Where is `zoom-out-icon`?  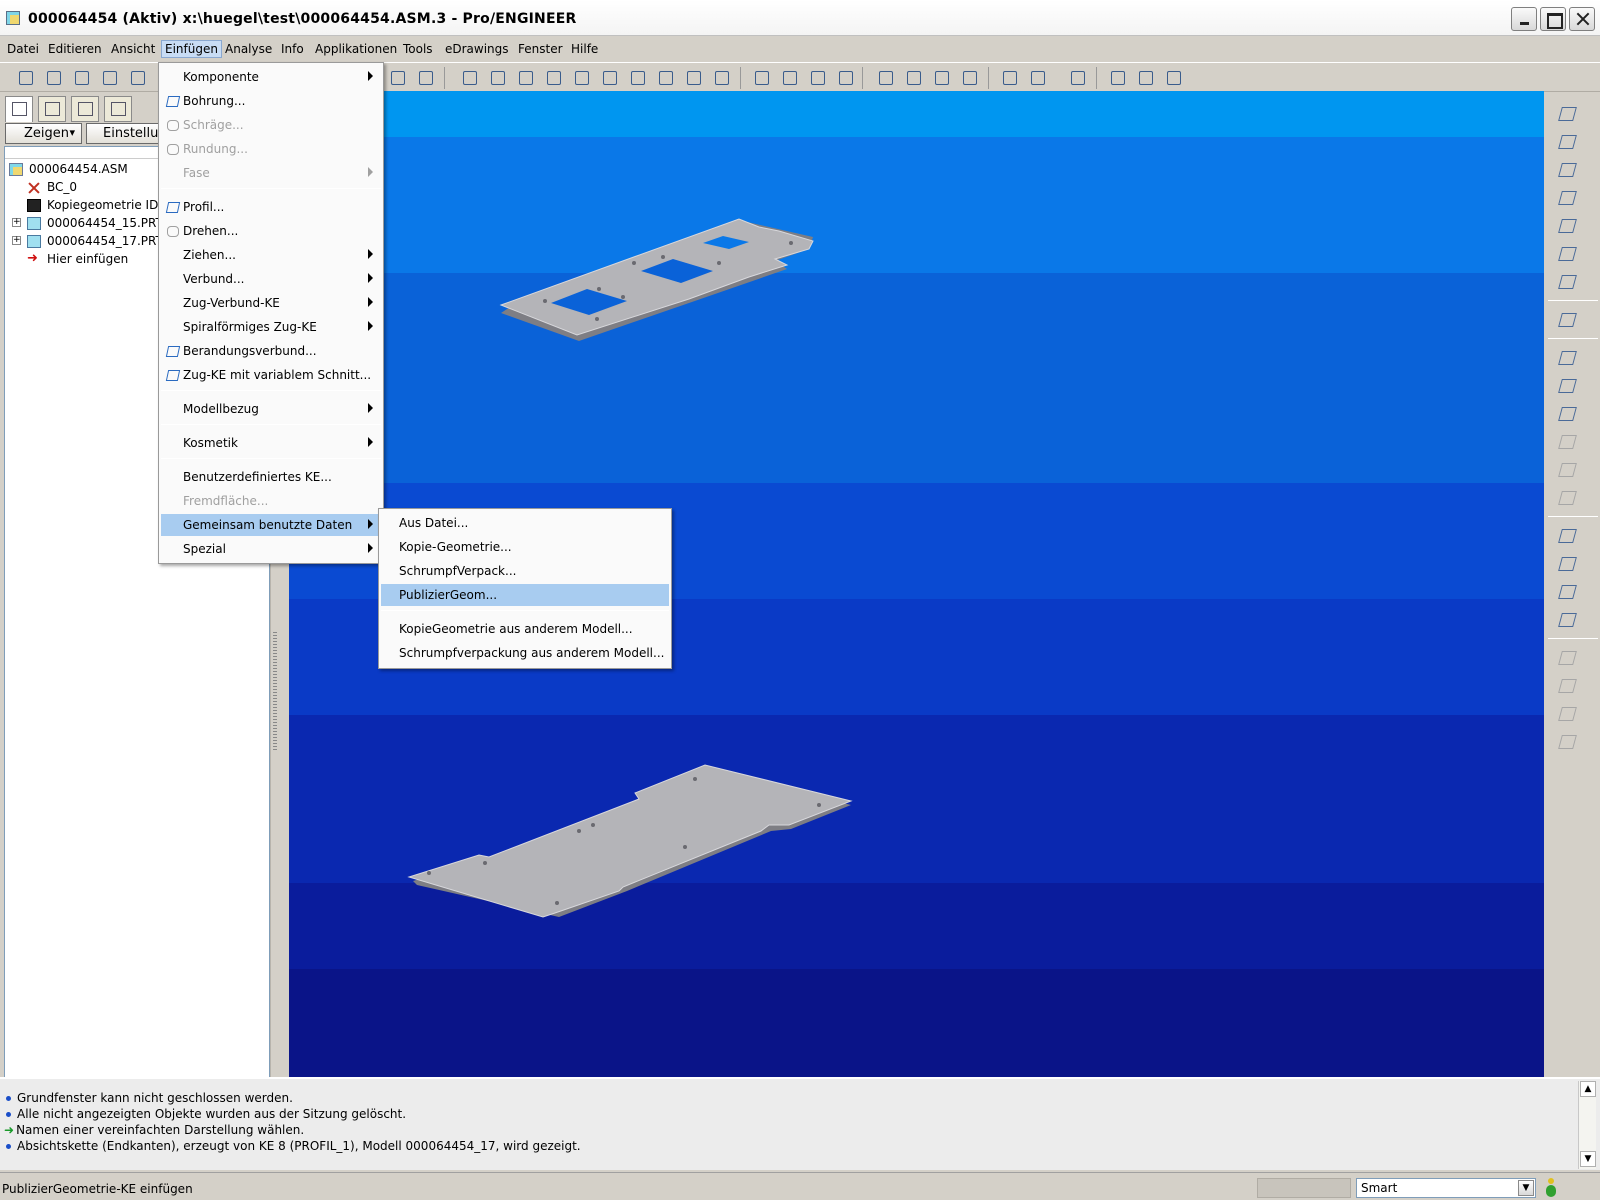
zoom-out-icon is located at coordinates (582, 78).